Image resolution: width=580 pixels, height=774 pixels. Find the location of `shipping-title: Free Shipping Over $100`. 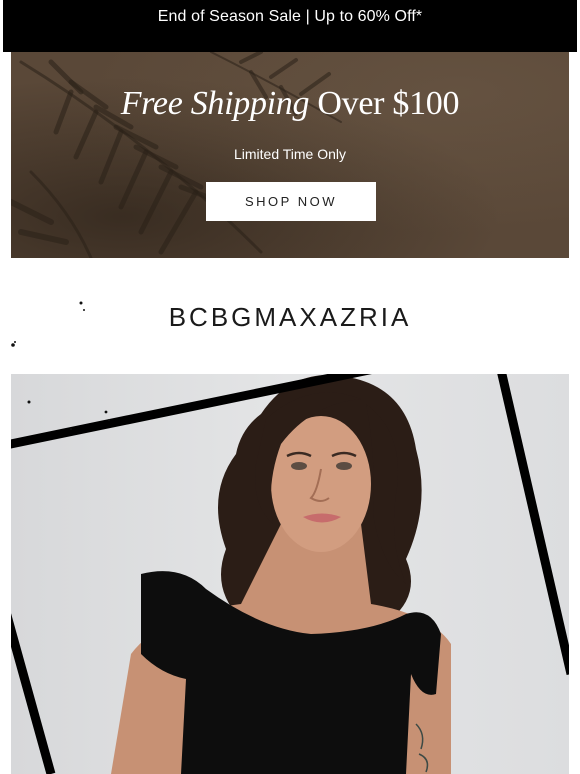

shipping-title: Free Shipping Over $100 is located at coordinates (290, 104).